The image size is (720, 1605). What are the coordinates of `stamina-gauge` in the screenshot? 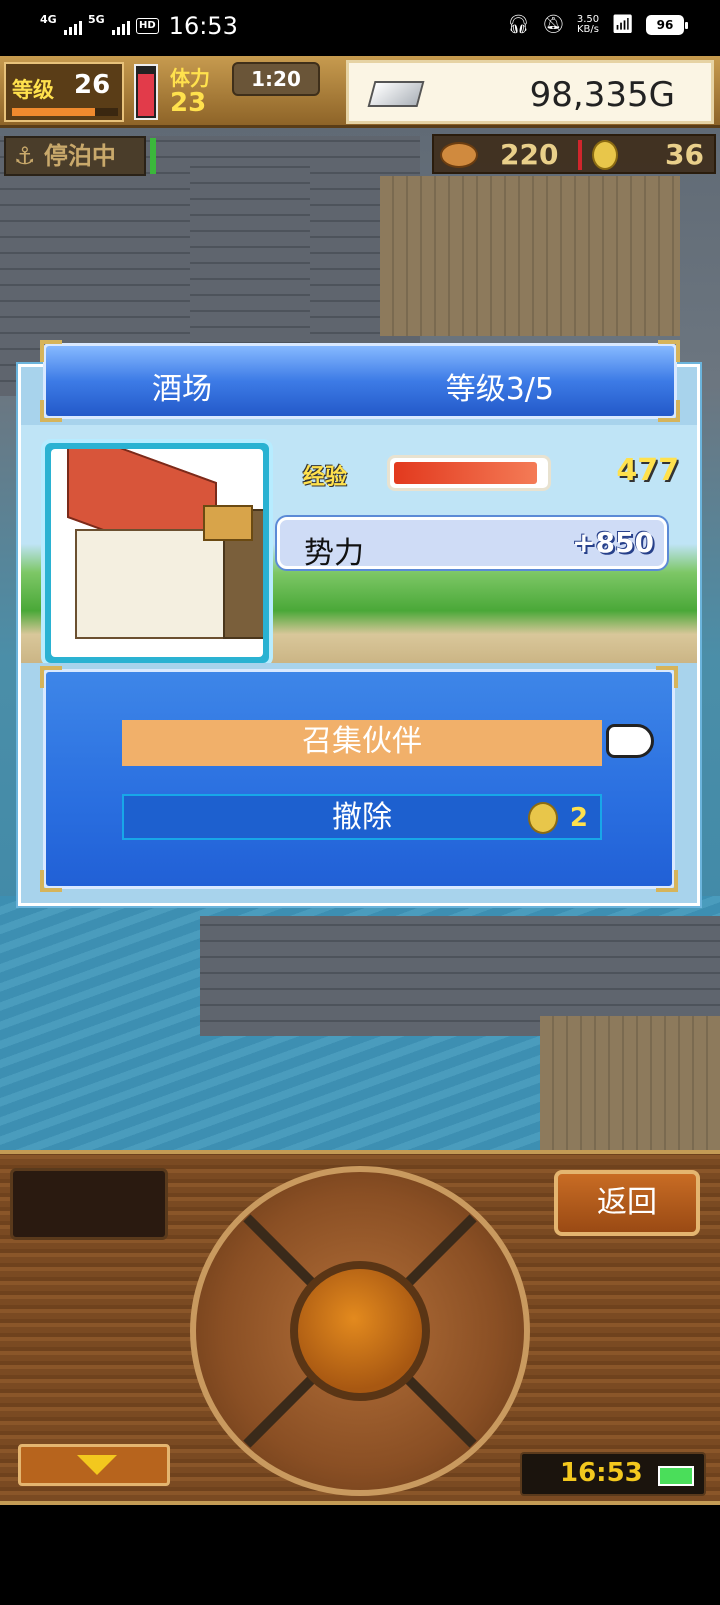 It's located at (146, 92).